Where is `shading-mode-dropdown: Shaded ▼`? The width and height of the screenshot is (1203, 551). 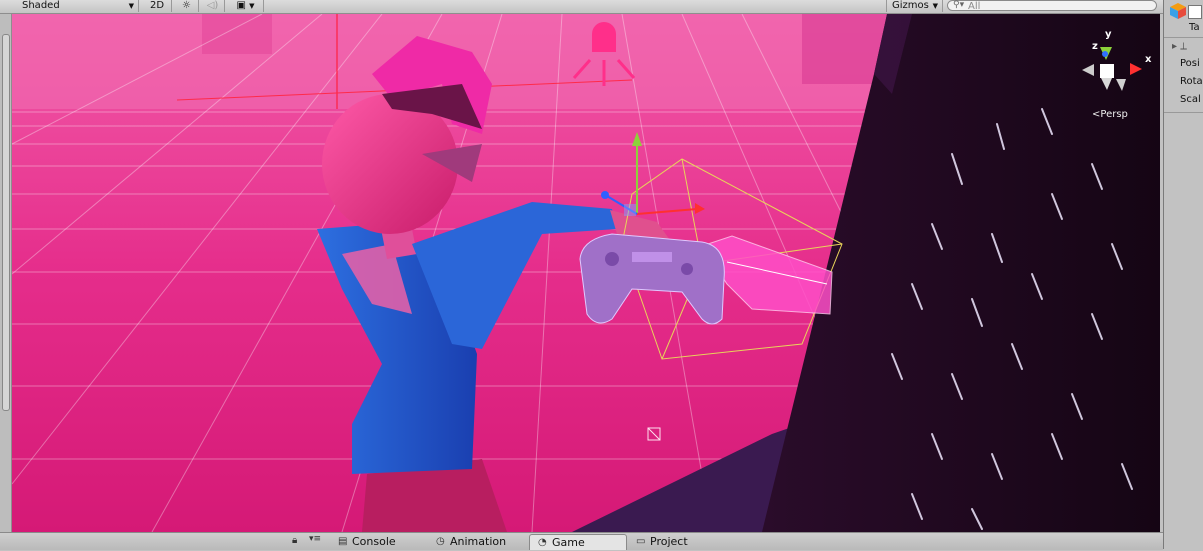
shading-mode-dropdown: Shaded ▼ is located at coordinates (69, 6).